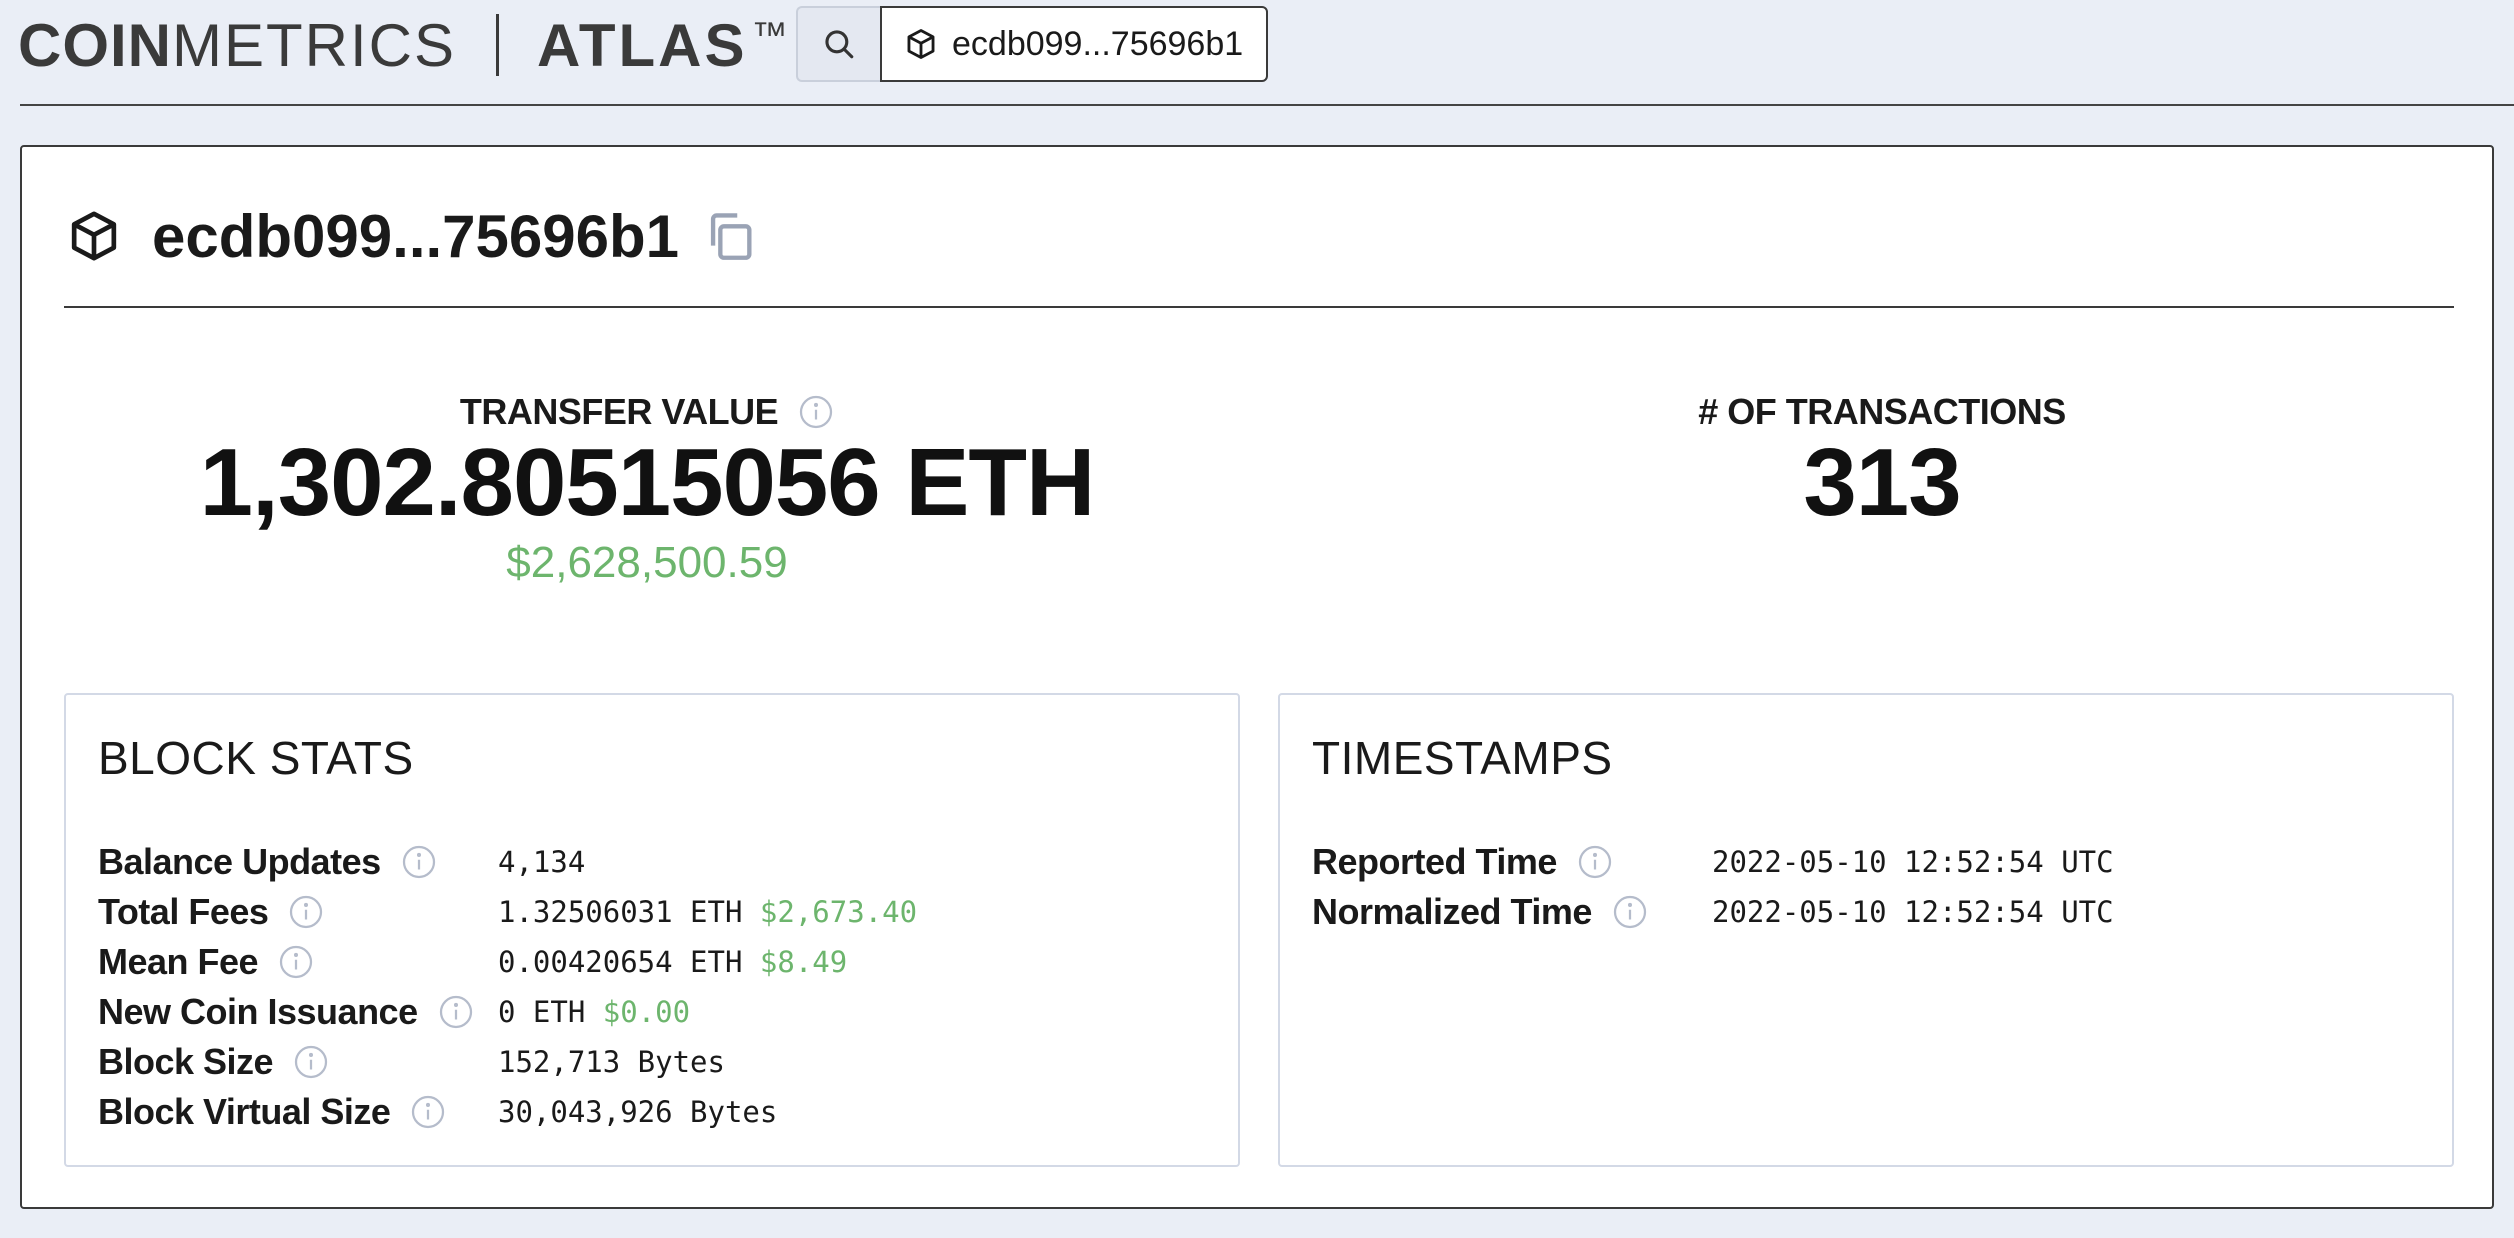 The image size is (2514, 1238). Describe the element at coordinates (416, 236) in the screenshot. I see `block-hash-title: ecdb099...75696b1` at that location.